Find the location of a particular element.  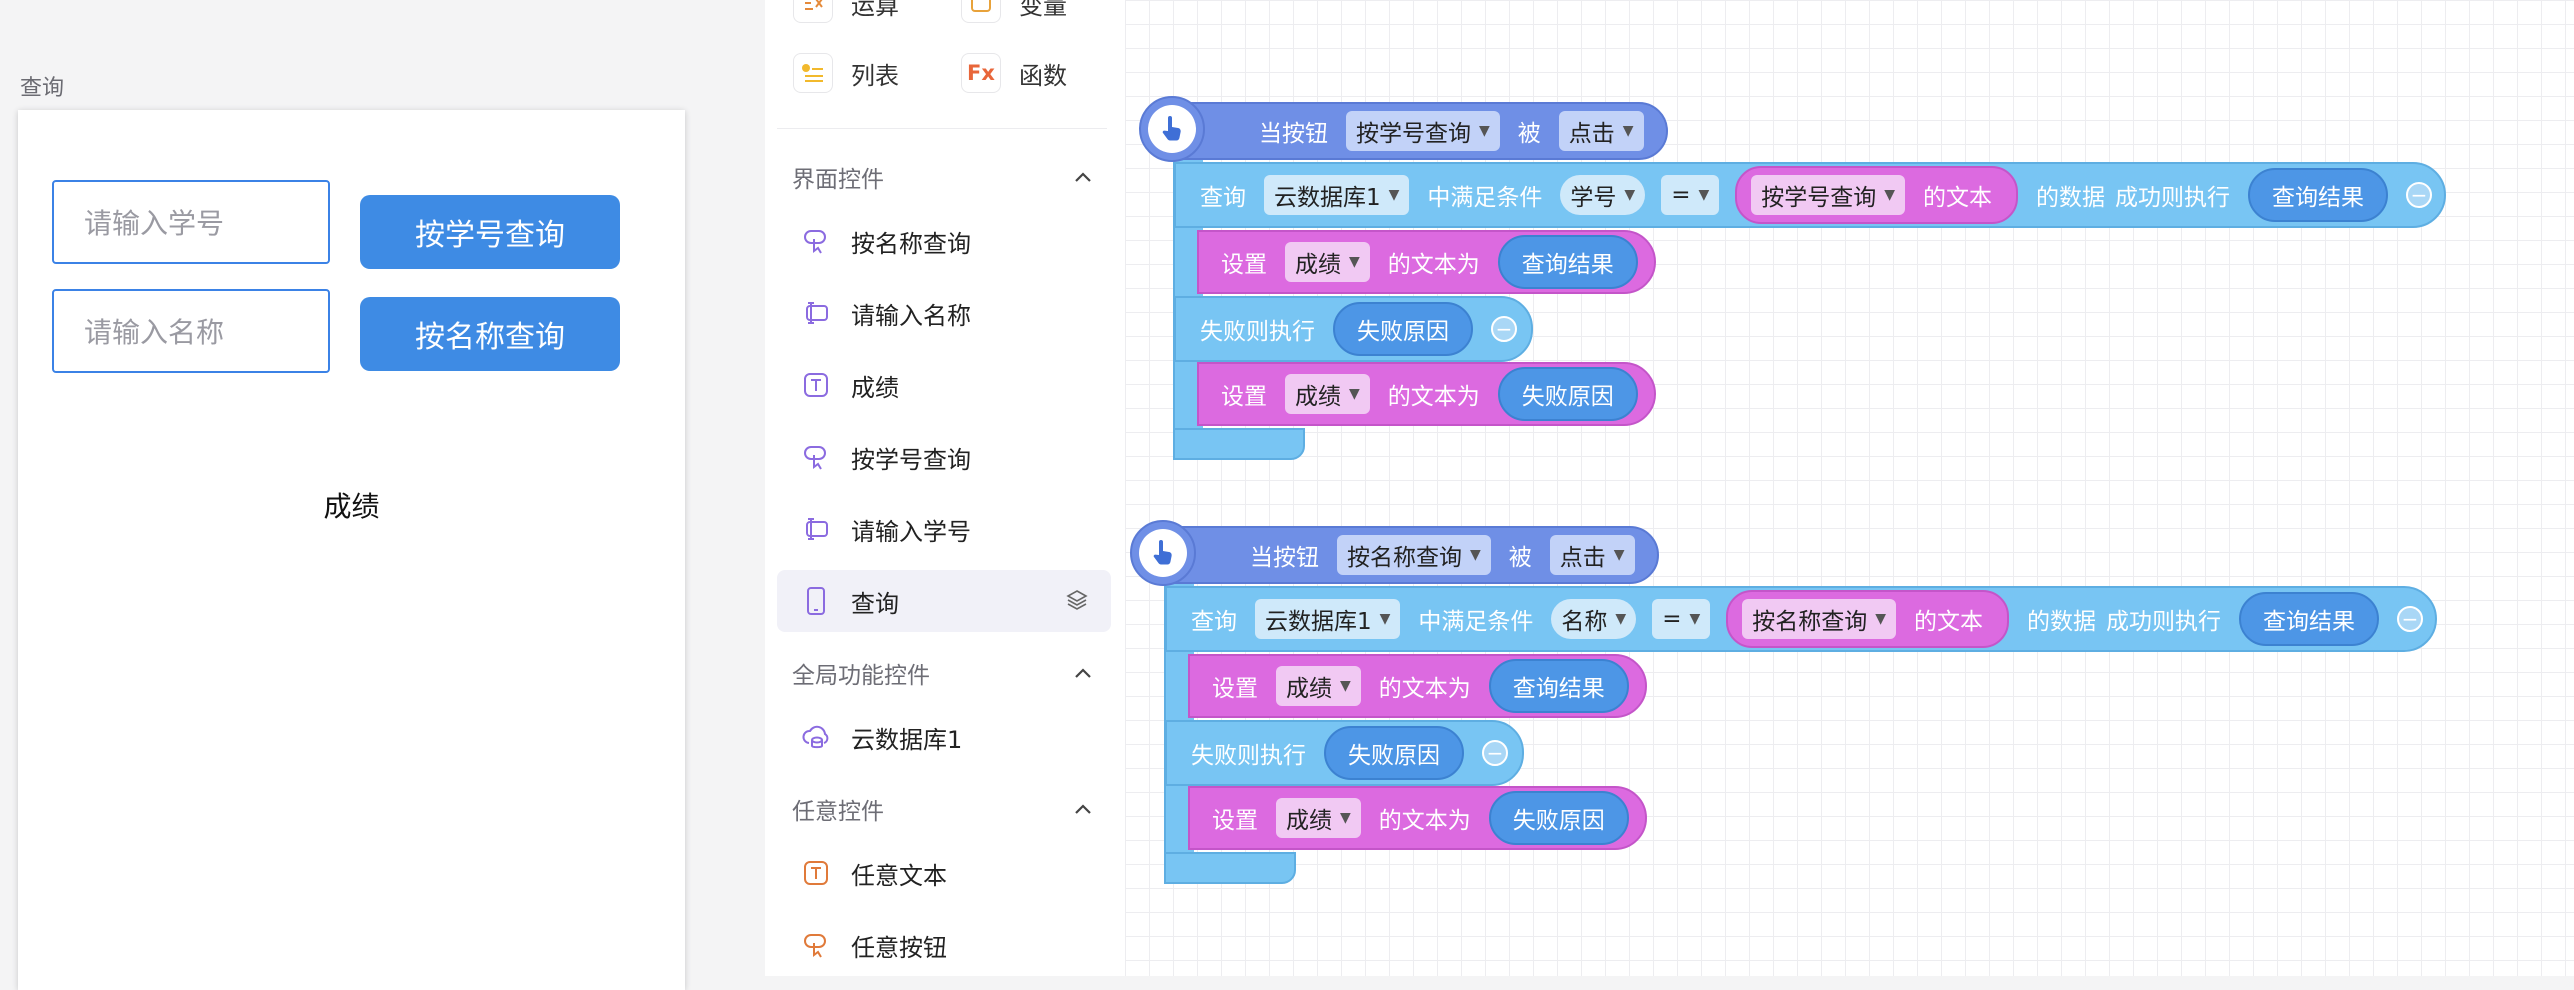

button-dropdown: 按名称查询 ▼ is located at coordinates (1414, 555).